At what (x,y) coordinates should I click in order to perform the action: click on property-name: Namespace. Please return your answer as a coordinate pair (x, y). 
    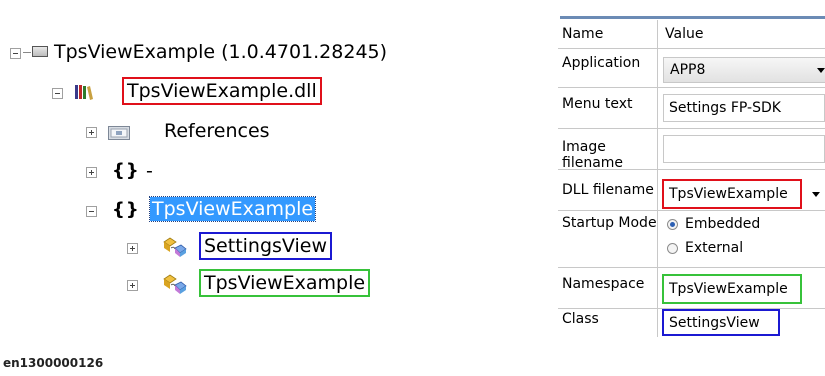
    Looking at the image, I should click on (608, 288).